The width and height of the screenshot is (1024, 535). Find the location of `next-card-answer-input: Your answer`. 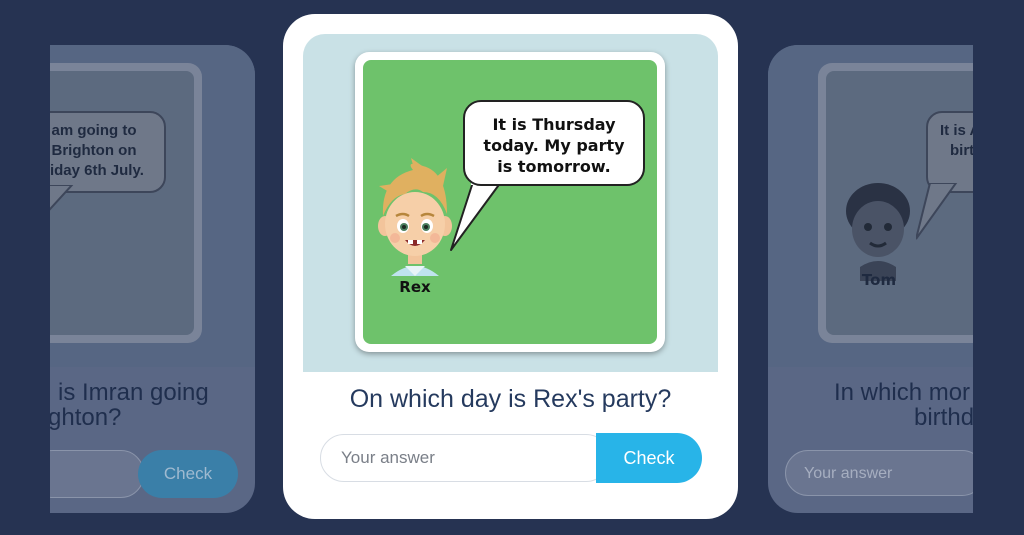

next-card-answer-input: Your answer is located at coordinates (879, 473).